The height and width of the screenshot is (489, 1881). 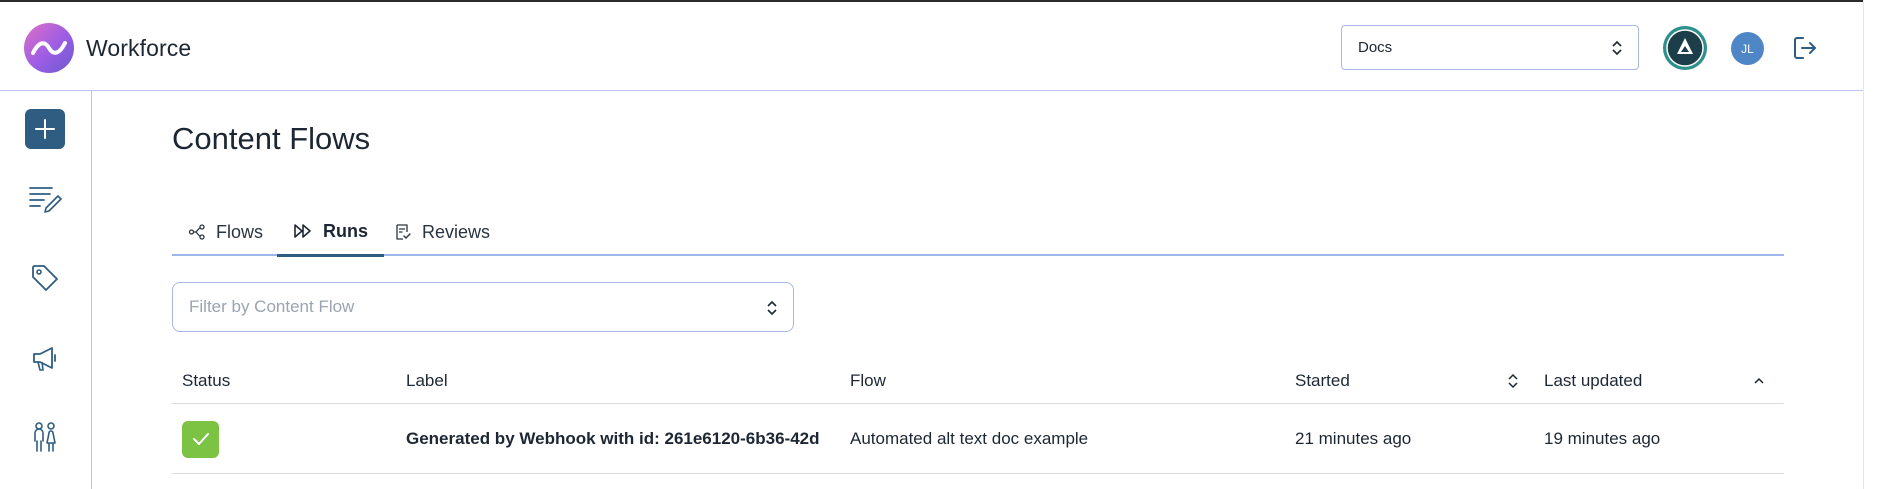 What do you see at coordinates (1747, 48) in the screenshot?
I see `user-avatar: JL` at bounding box center [1747, 48].